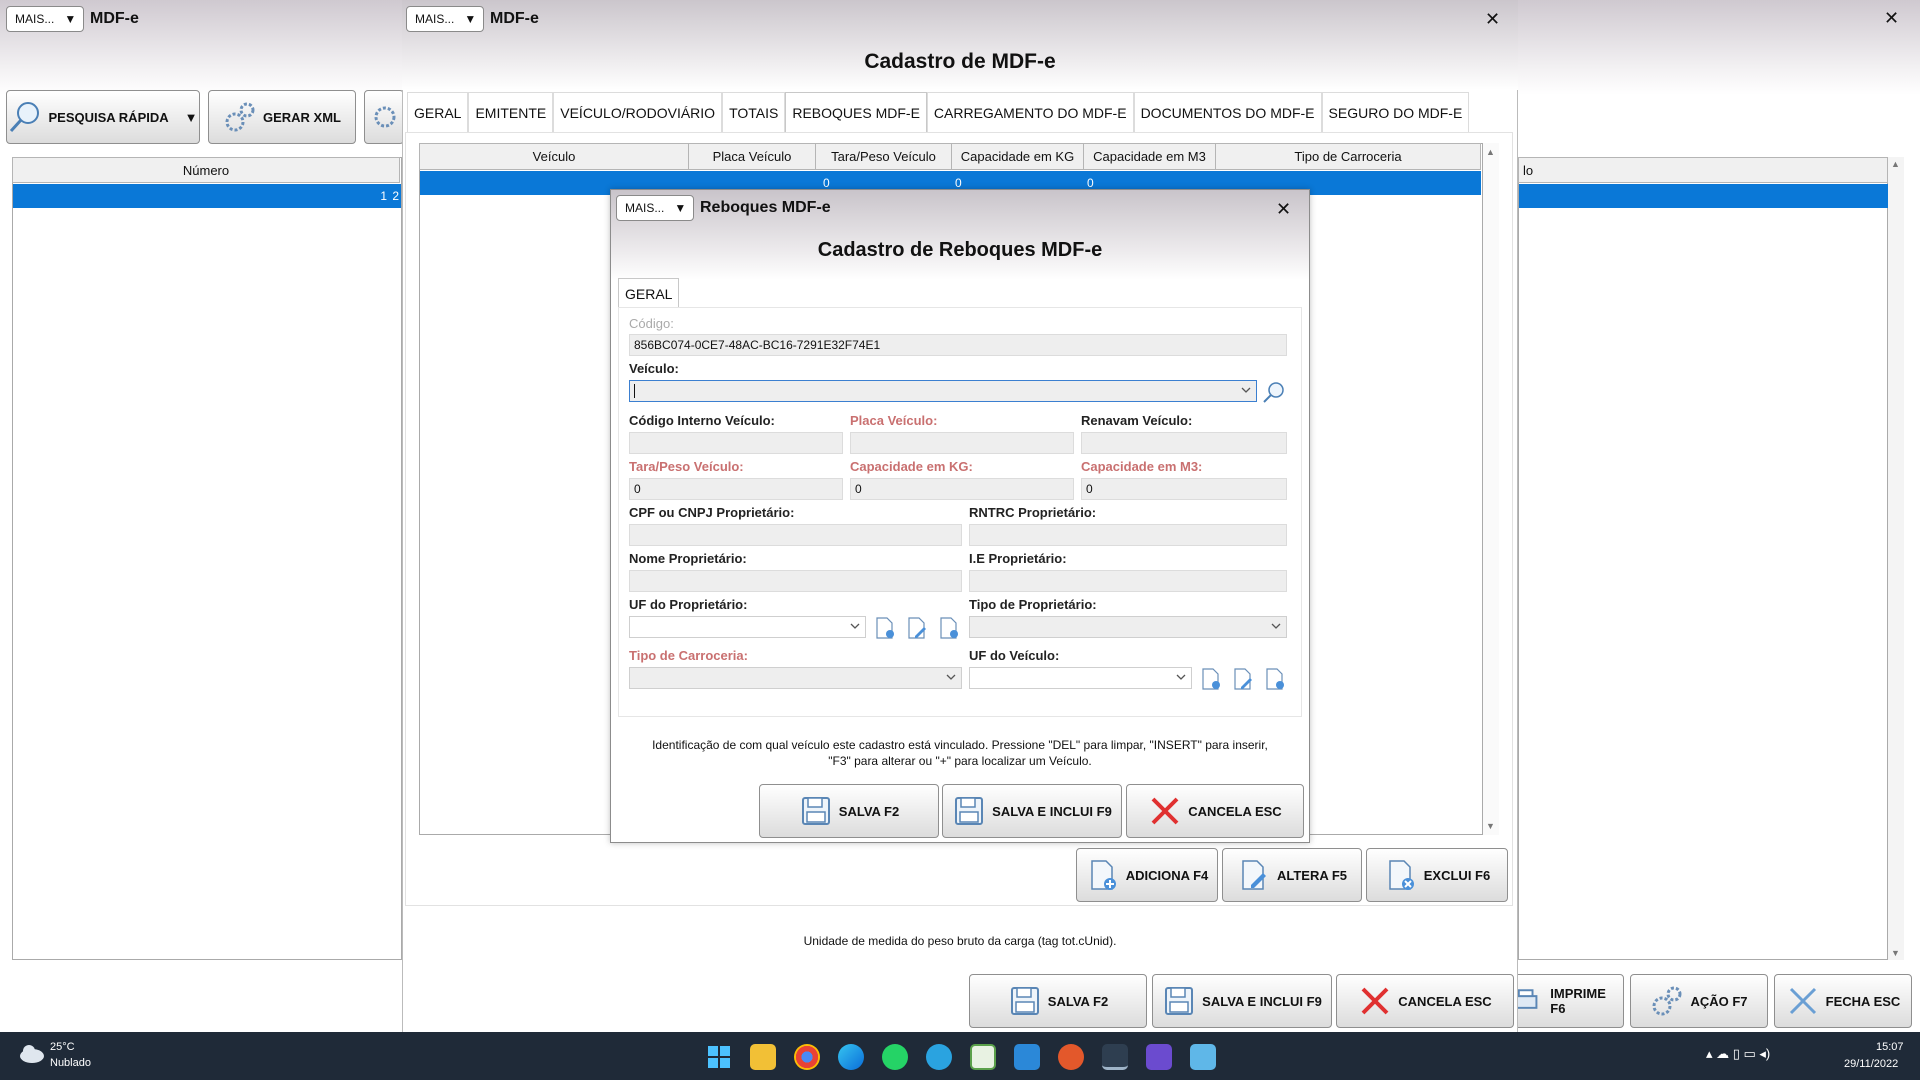 This screenshot has width=1920, height=1080. Describe the element at coordinates (1896, 558) in the screenshot. I see `main-scrollbar: ▲ ▼` at that location.